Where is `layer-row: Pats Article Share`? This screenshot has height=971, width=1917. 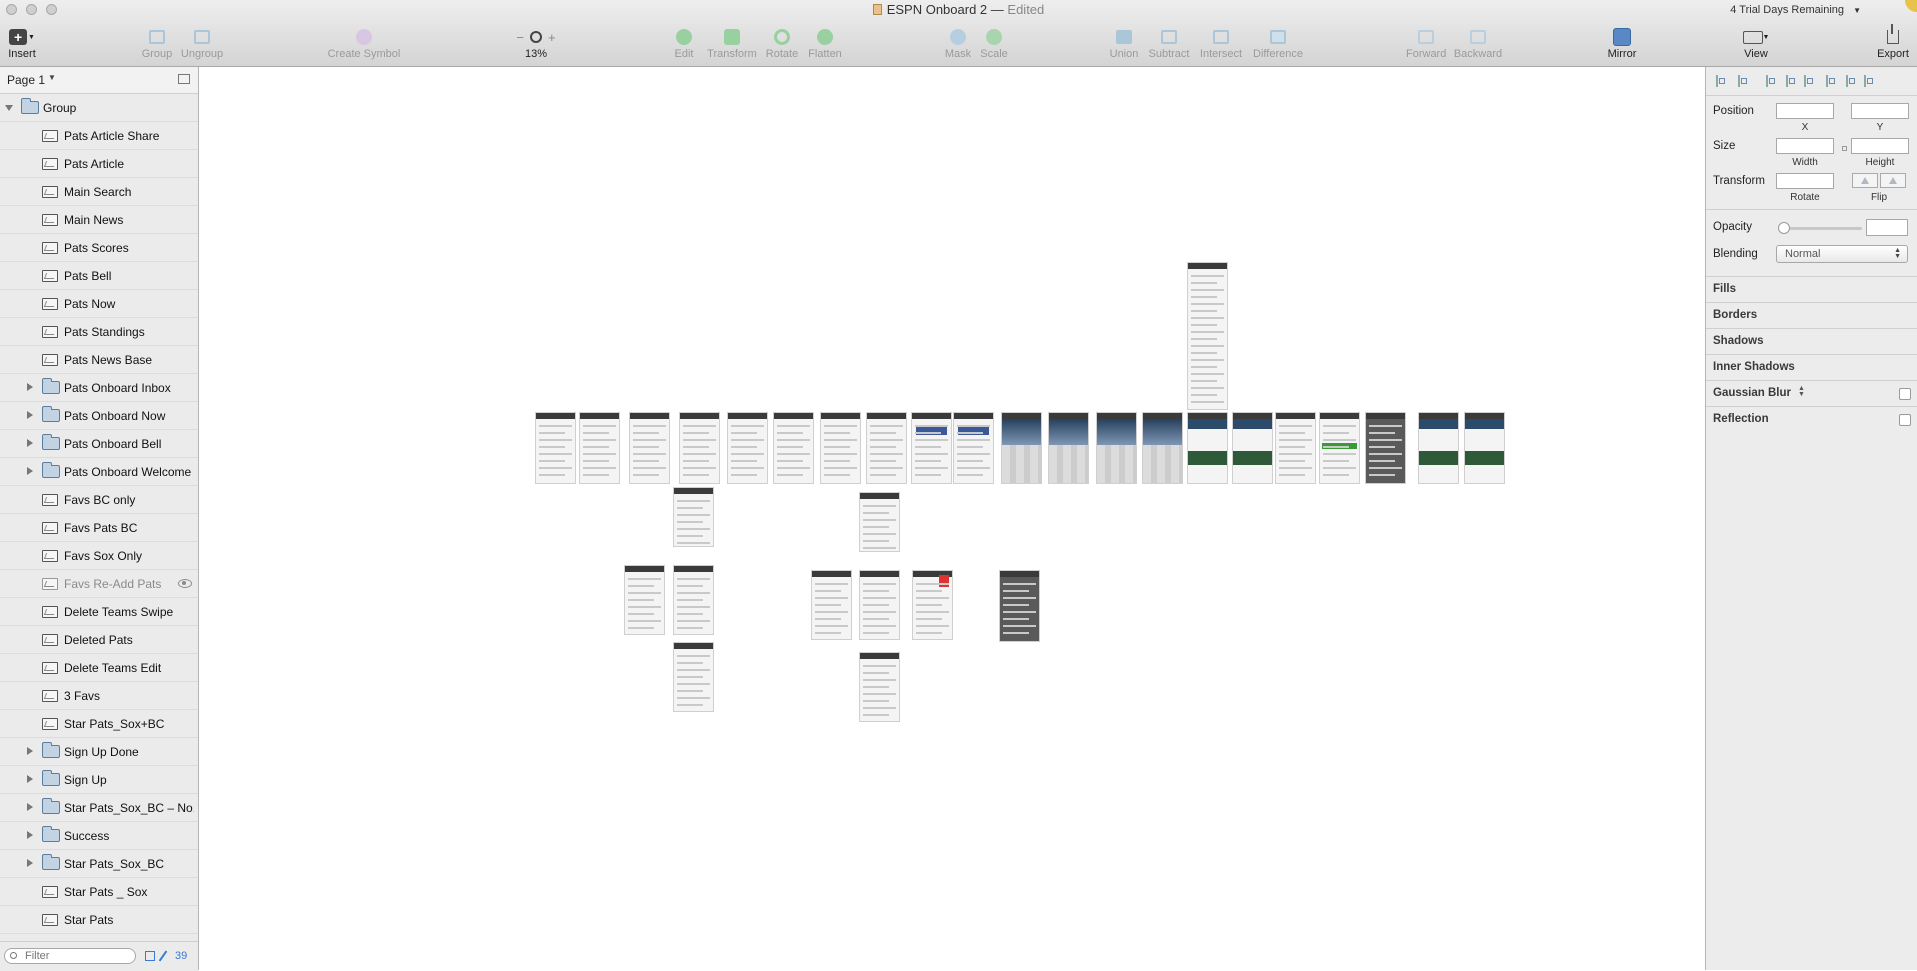 layer-row: Pats Article Share is located at coordinates (99, 136).